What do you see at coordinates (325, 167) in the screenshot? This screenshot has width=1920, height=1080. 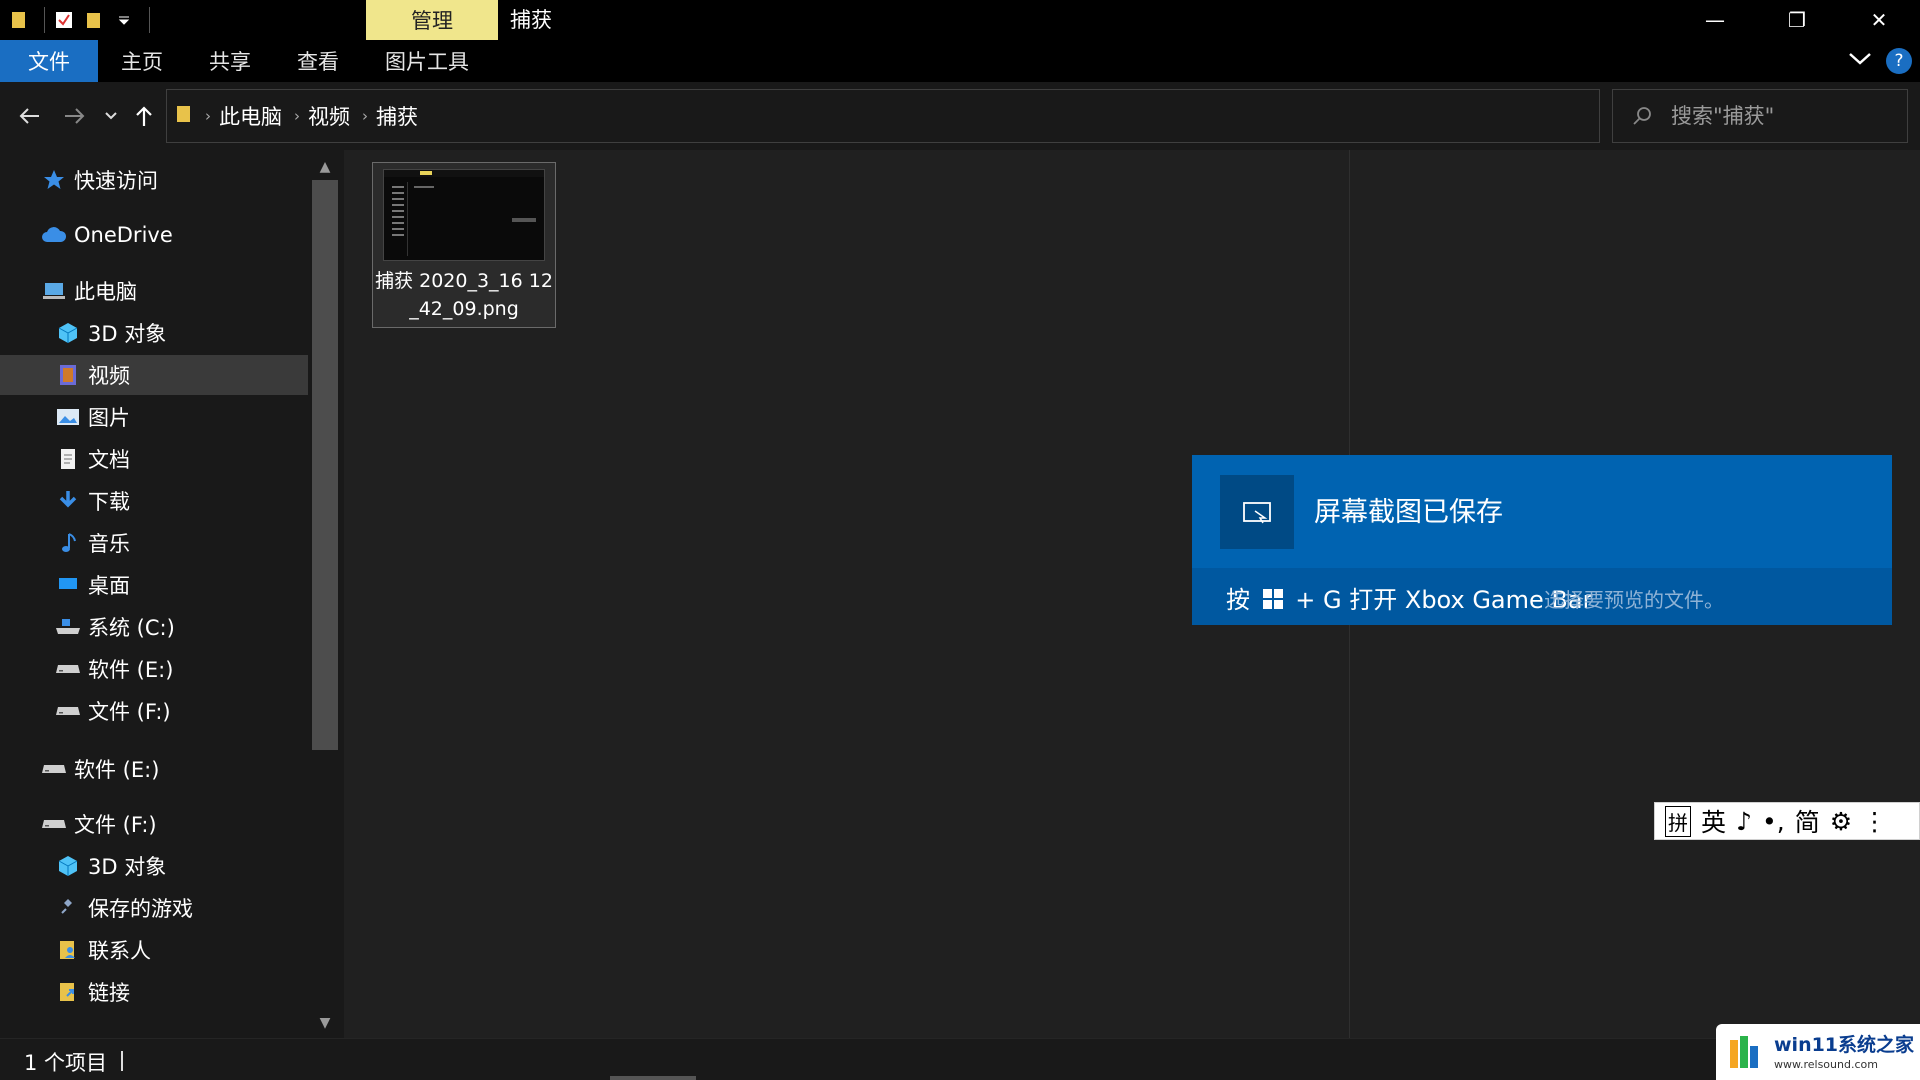 I see `scroll-up-icon: ▲` at bounding box center [325, 167].